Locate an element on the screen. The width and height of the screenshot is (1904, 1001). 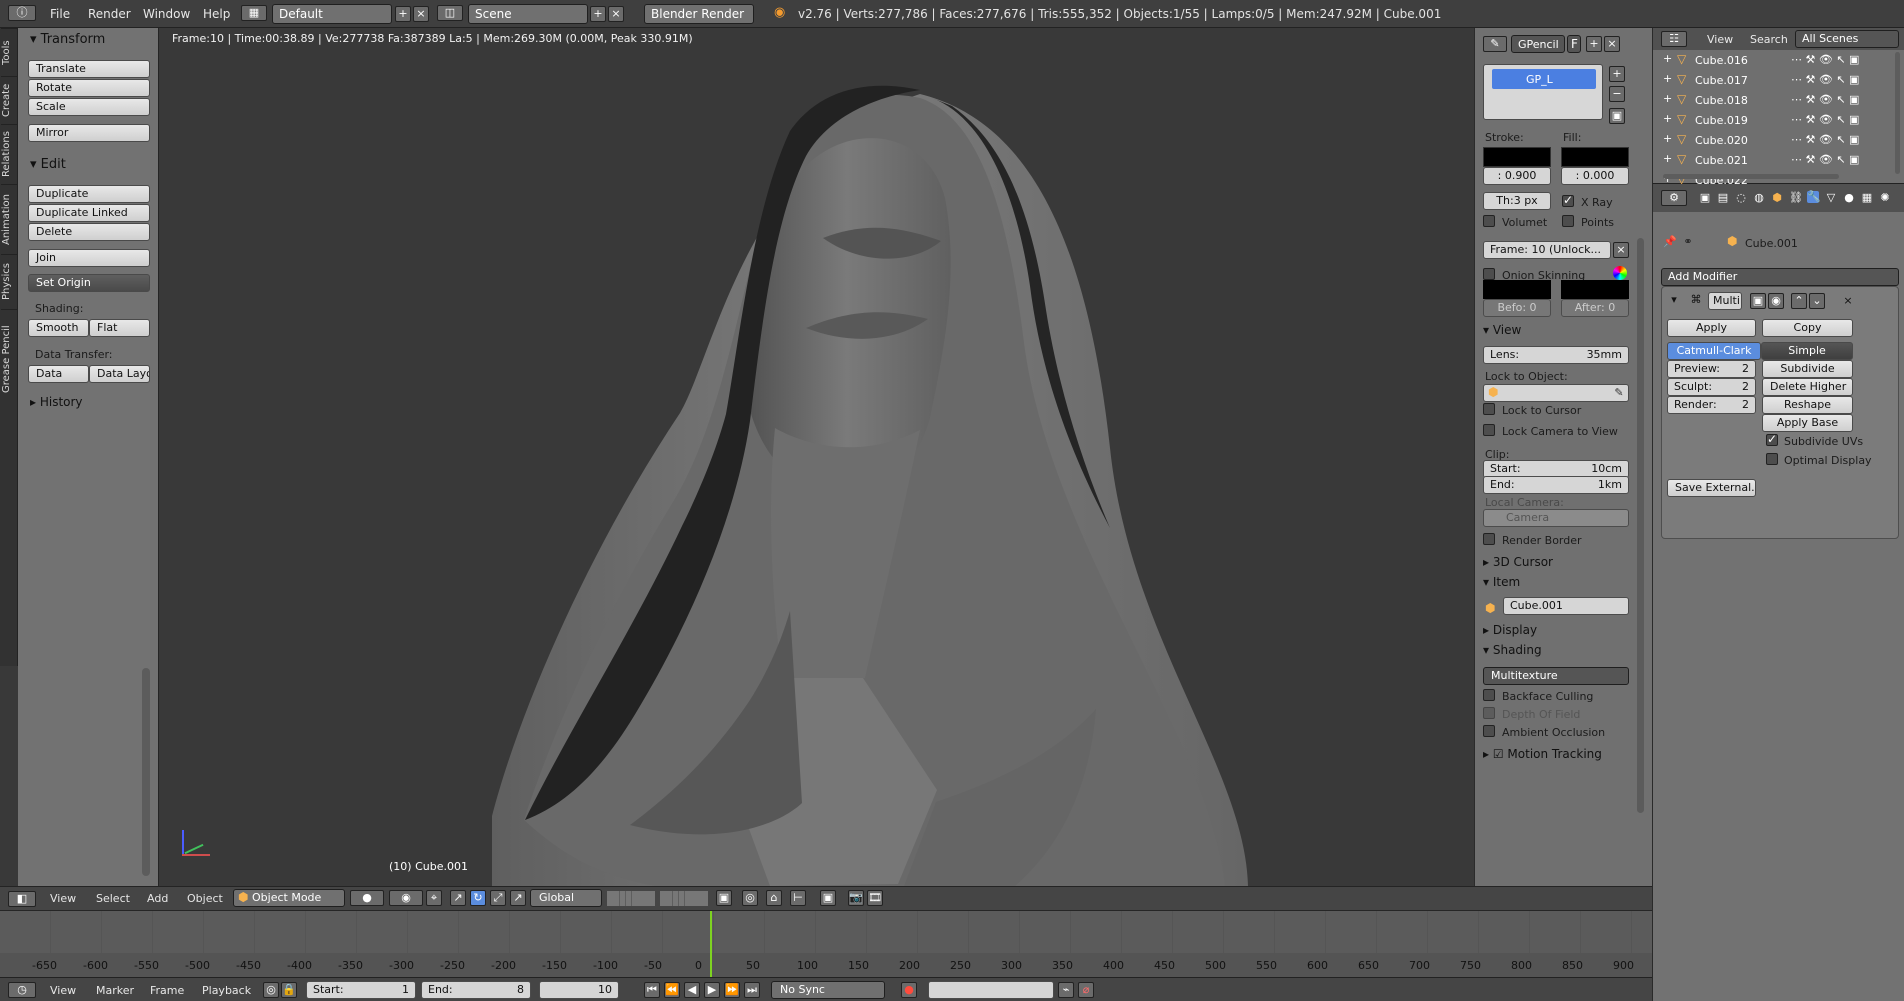
snap-type-icon: ⊢ is located at coordinates (798, 898).